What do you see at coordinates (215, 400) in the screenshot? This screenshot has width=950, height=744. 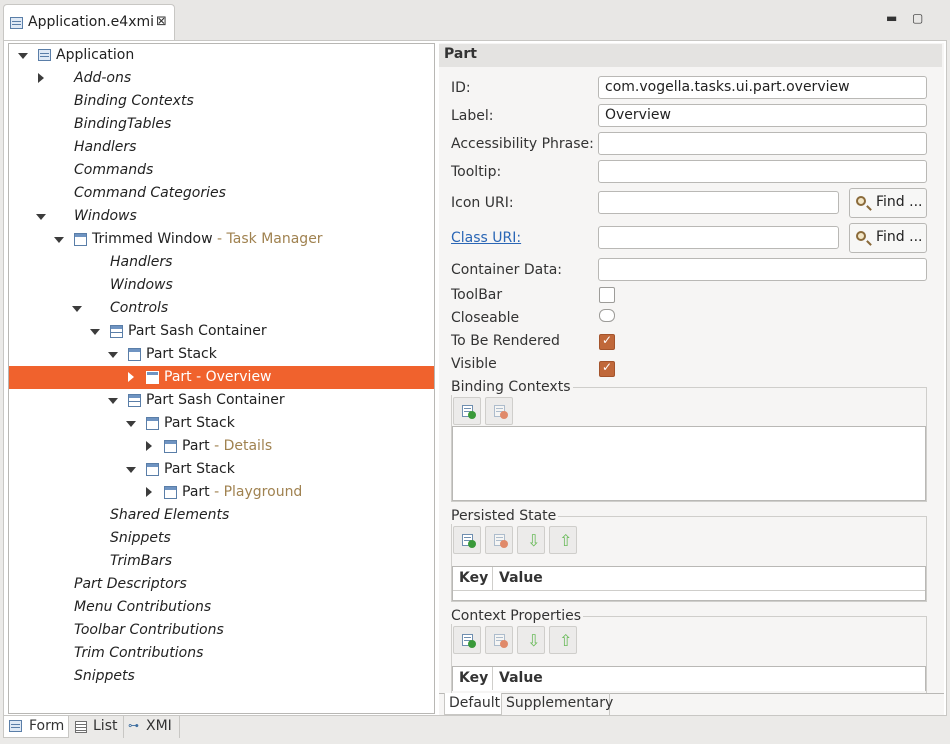 I see `tree-node-label: Part Sash Container` at bounding box center [215, 400].